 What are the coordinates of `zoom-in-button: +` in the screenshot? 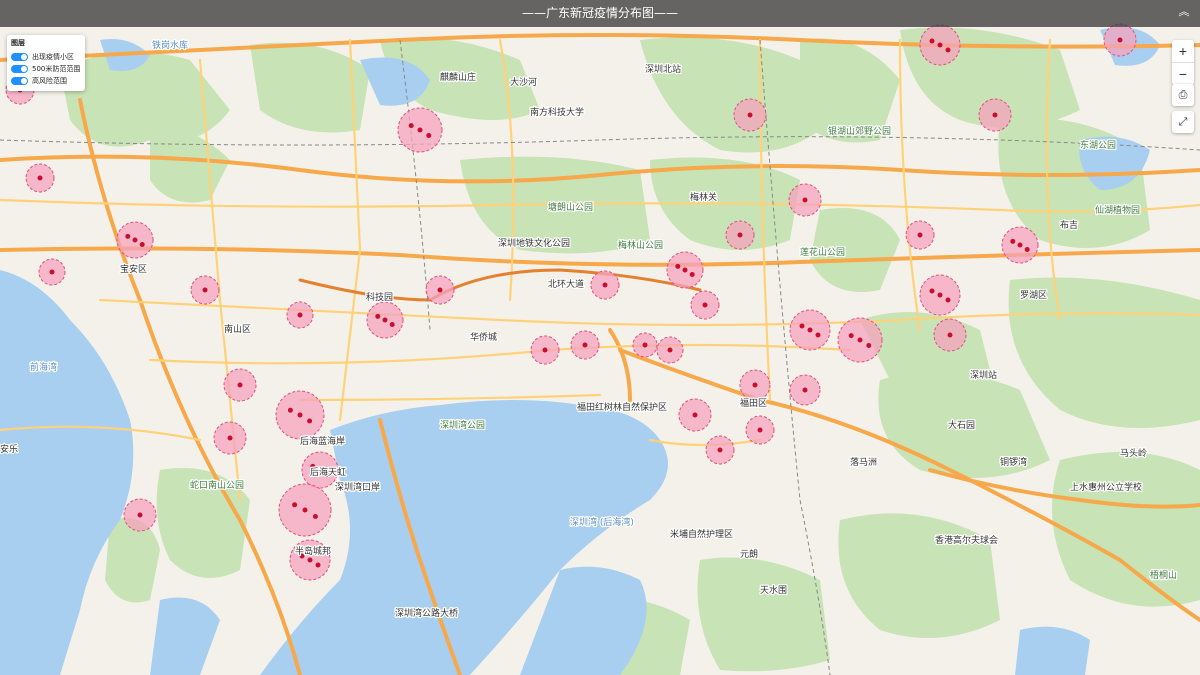 It's located at (1183, 51).